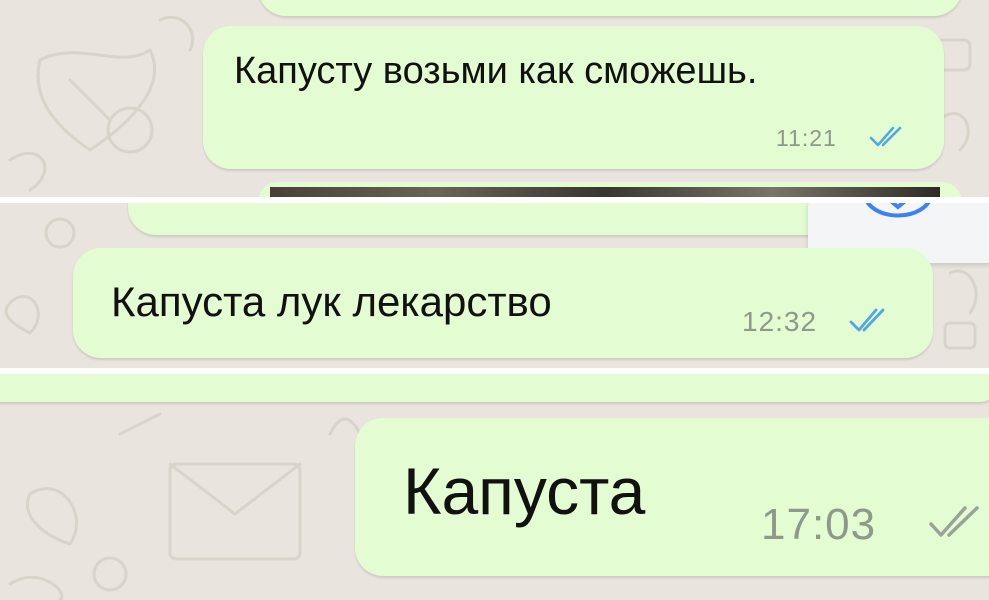  Describe the element at coordinates (954, 521) in the screenshot. I see `double-check-delivered-icon` at that location.